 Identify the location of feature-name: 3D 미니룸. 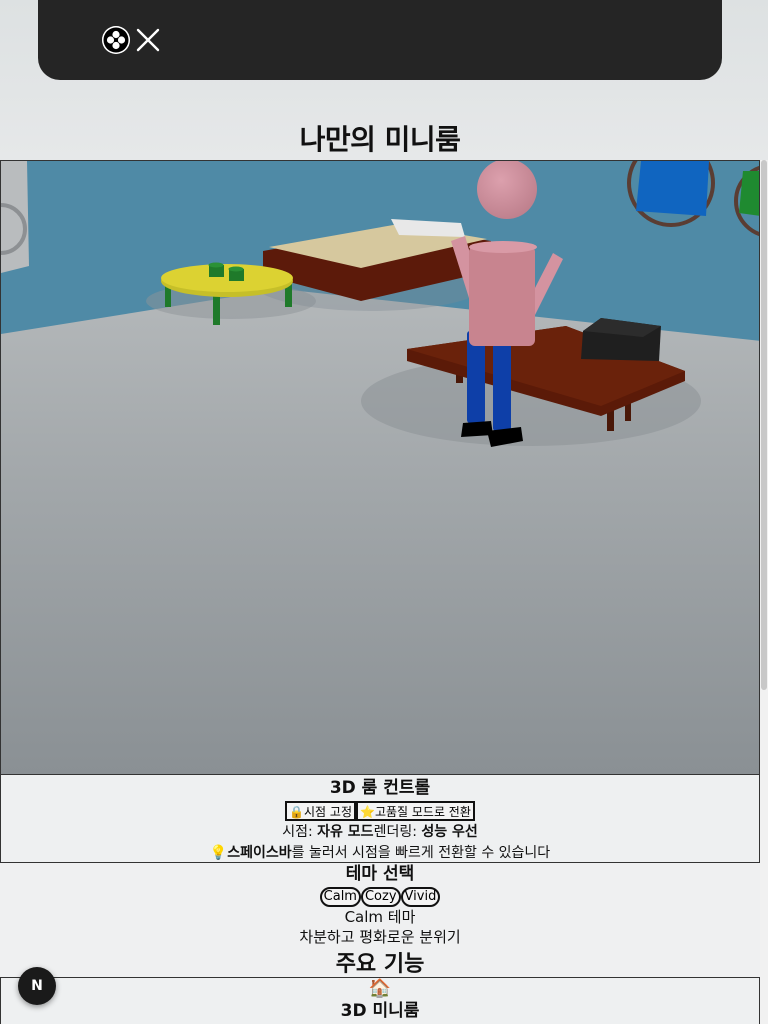
(380, 1011).